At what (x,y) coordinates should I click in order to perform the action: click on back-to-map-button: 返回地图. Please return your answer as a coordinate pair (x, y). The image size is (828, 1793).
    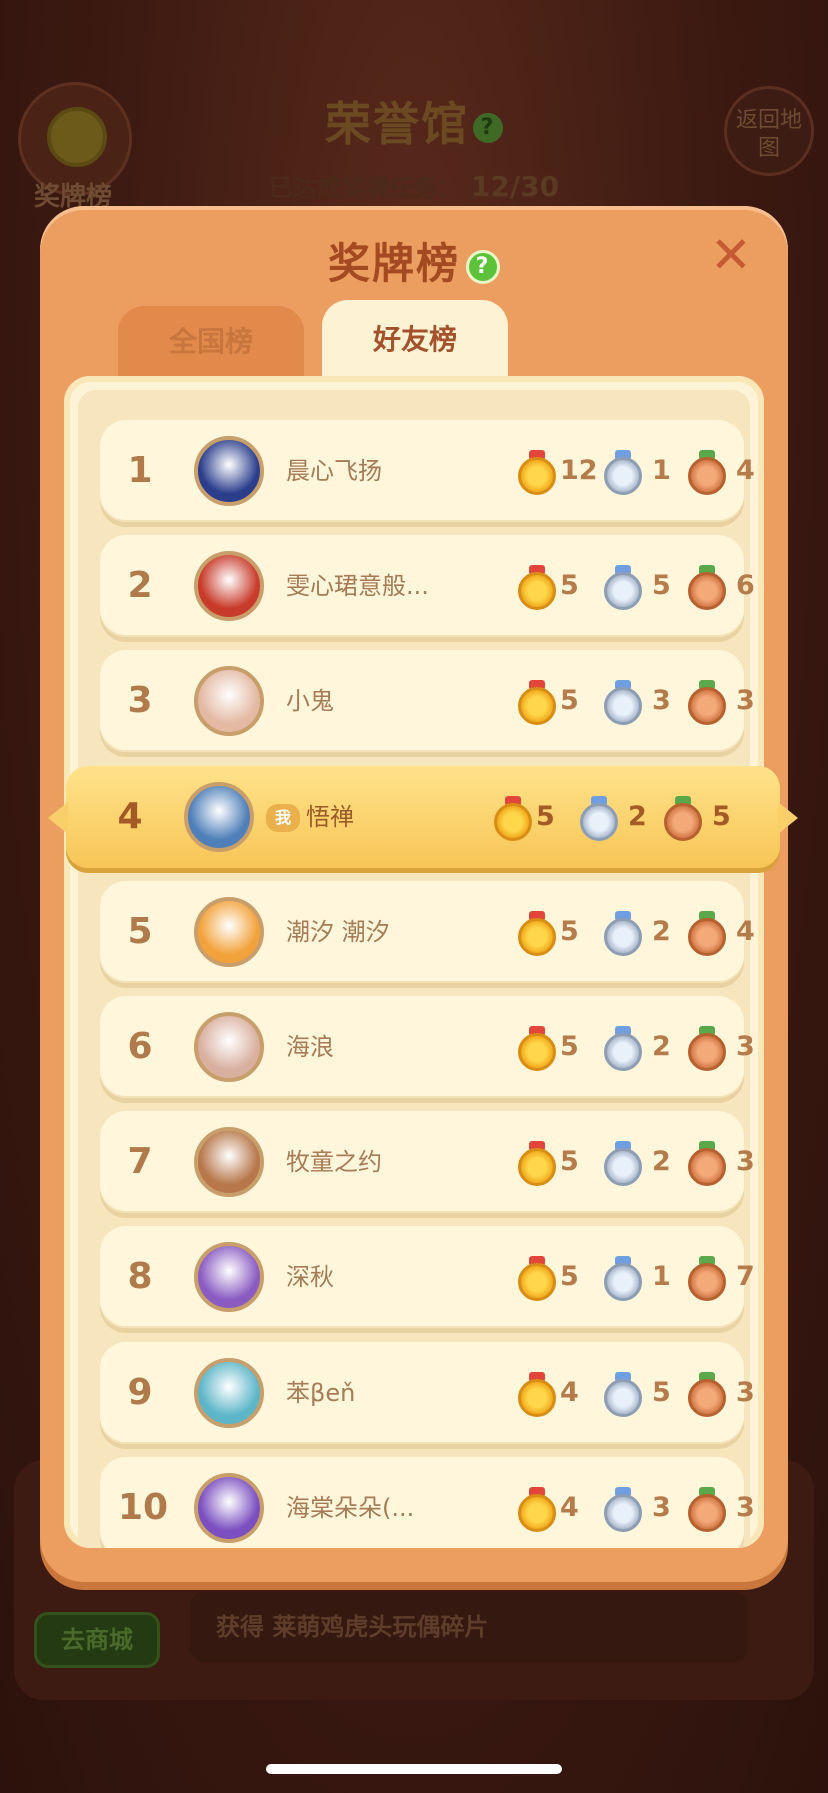
    Looking at the image, I should click on (769, 131).